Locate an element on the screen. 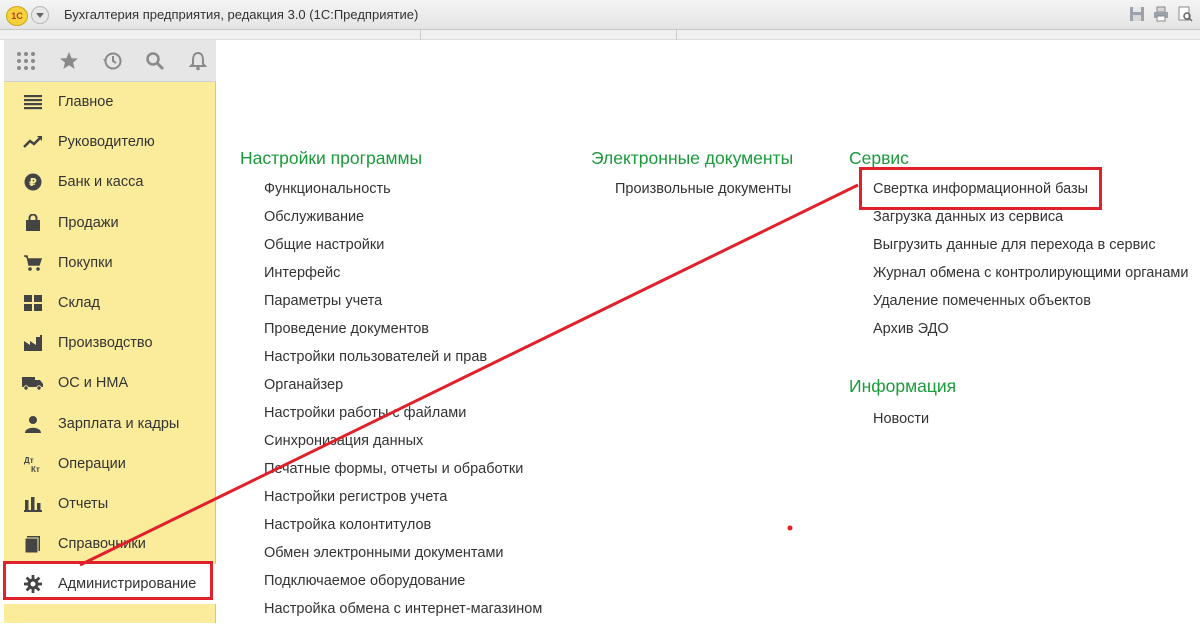  sidebar-item-manager: Руководителю is located at coordinates (110, 142).